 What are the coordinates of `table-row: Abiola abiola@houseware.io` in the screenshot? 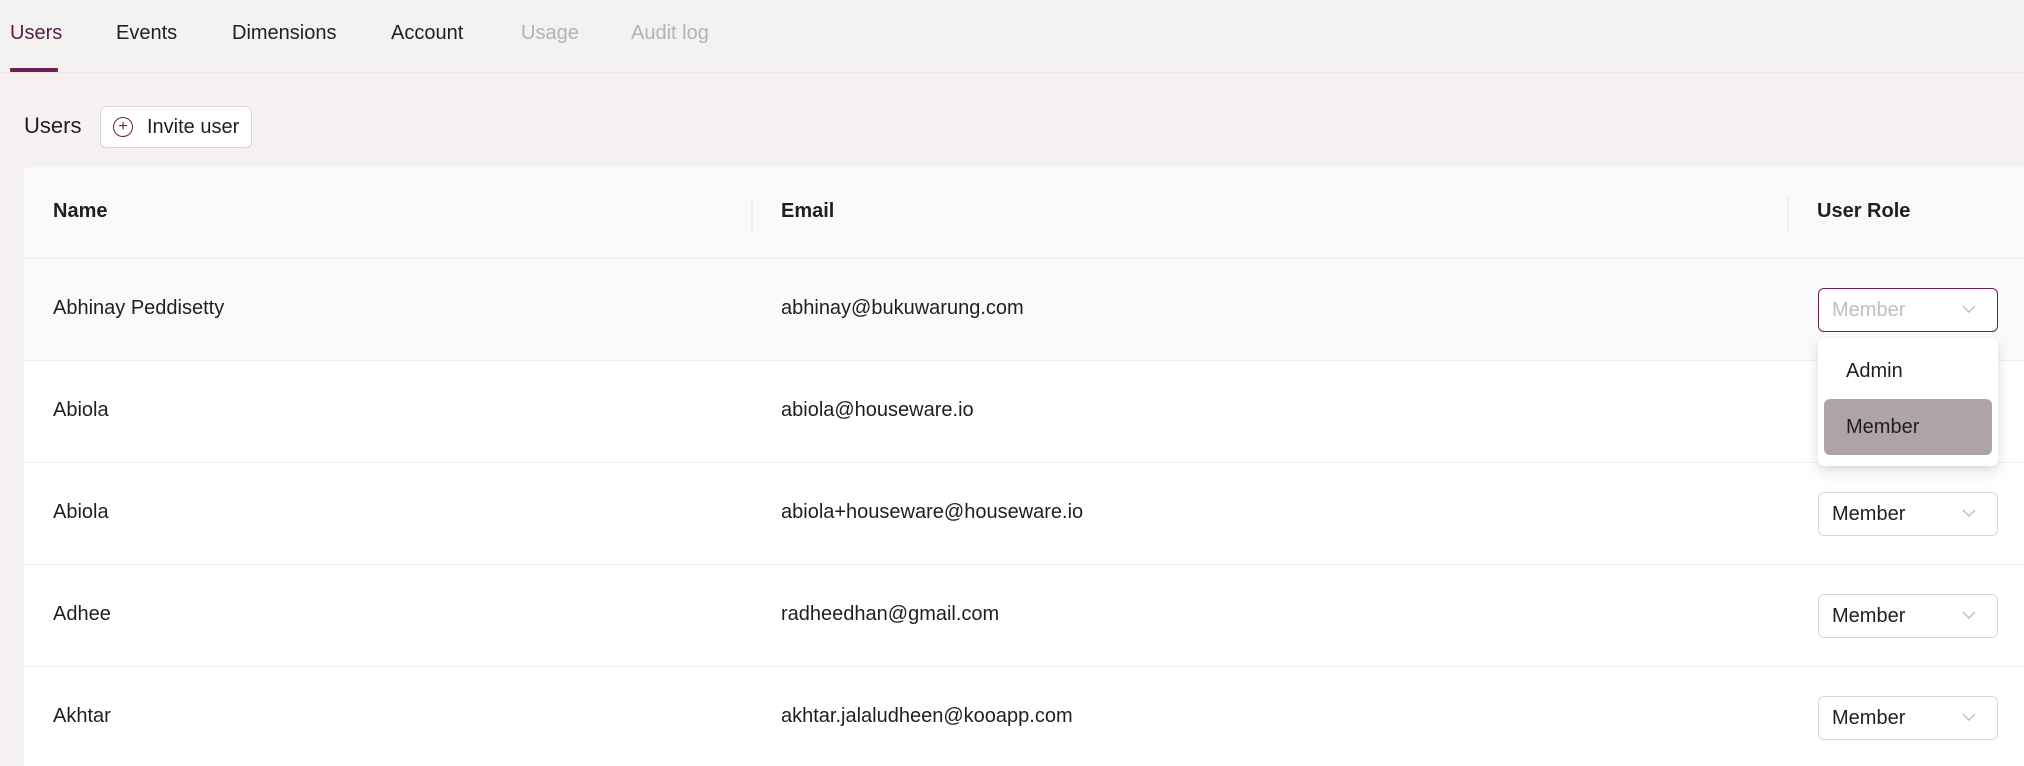 It's located at (1024, 412).